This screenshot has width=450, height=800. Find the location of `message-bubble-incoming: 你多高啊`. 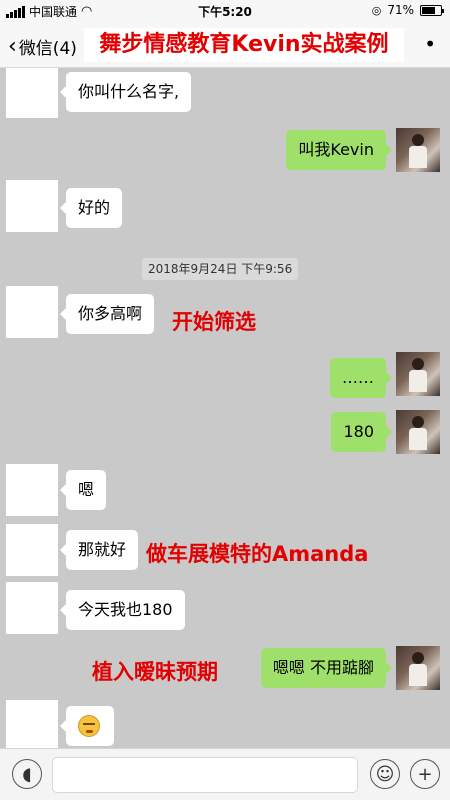

message-bubble-incoming: 你多高啊 is located at coordinates (107, 314).